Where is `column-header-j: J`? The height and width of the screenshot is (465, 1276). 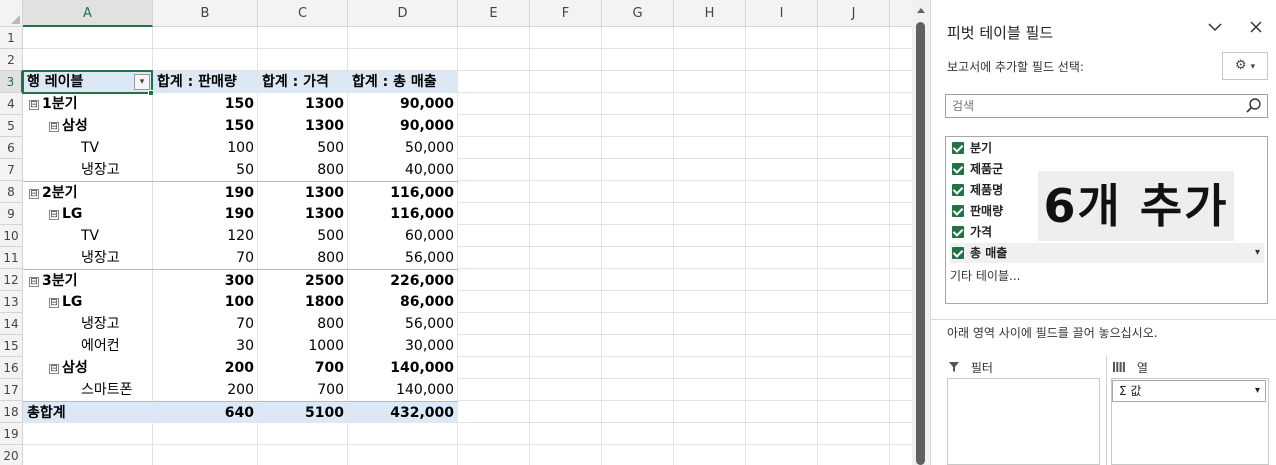
column-header-j: J is located at coordinates (854, 13).